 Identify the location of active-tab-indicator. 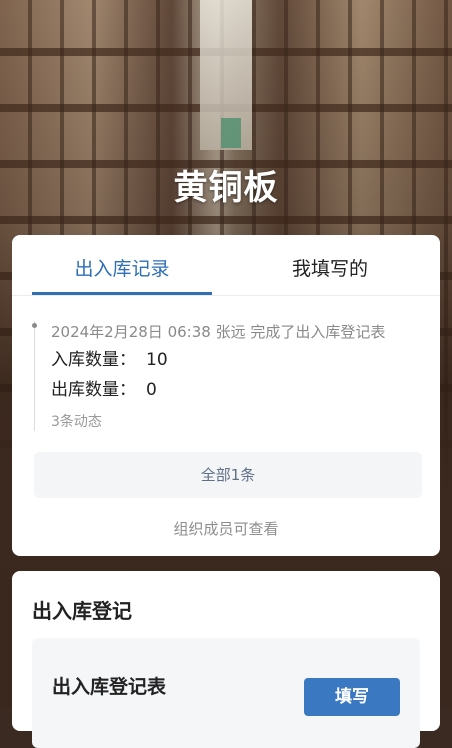
(122, 293).